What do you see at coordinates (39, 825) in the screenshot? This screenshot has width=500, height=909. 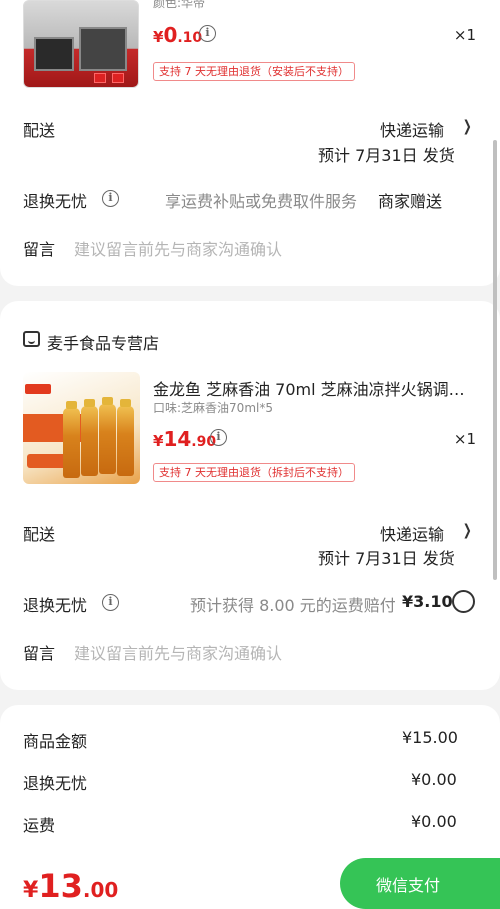 I see `summary-row-label: 运费` at bounding box center [39, 825].